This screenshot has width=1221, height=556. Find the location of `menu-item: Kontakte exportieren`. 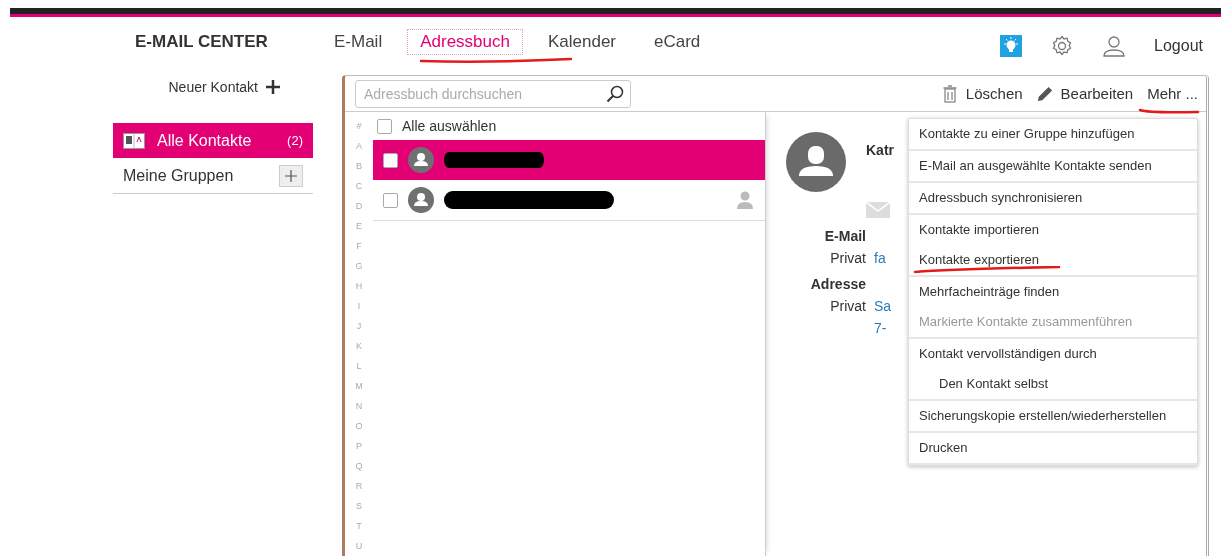

menu-item: Kontakte exportieren is located at coordinates (1053, 260).